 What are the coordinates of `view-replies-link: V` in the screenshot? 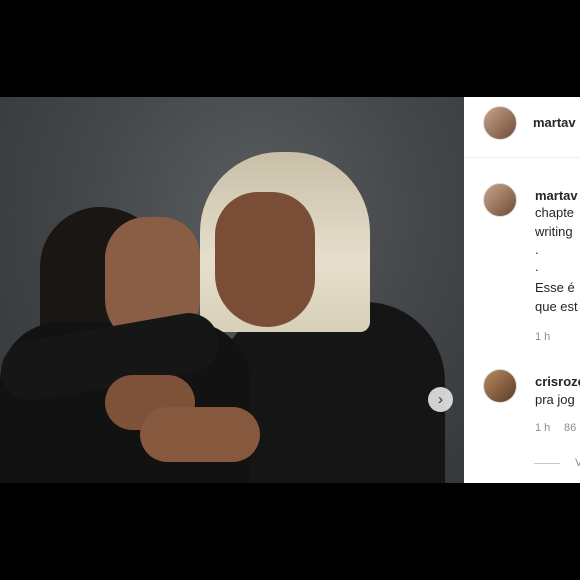 It's located at (577, 463).